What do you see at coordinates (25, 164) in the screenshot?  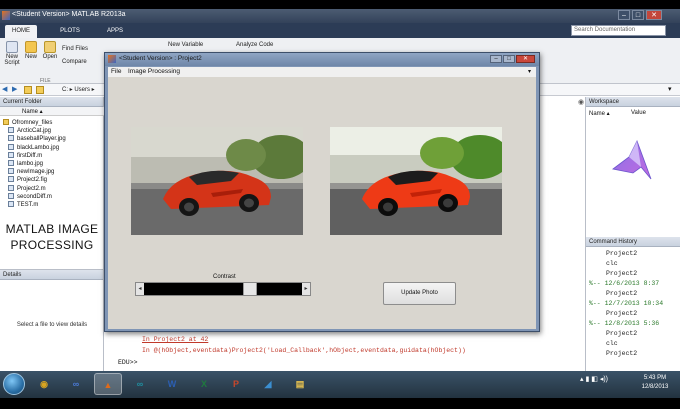 I see `file-list-item: lambo.jpg` at bounding box center [25, 164].